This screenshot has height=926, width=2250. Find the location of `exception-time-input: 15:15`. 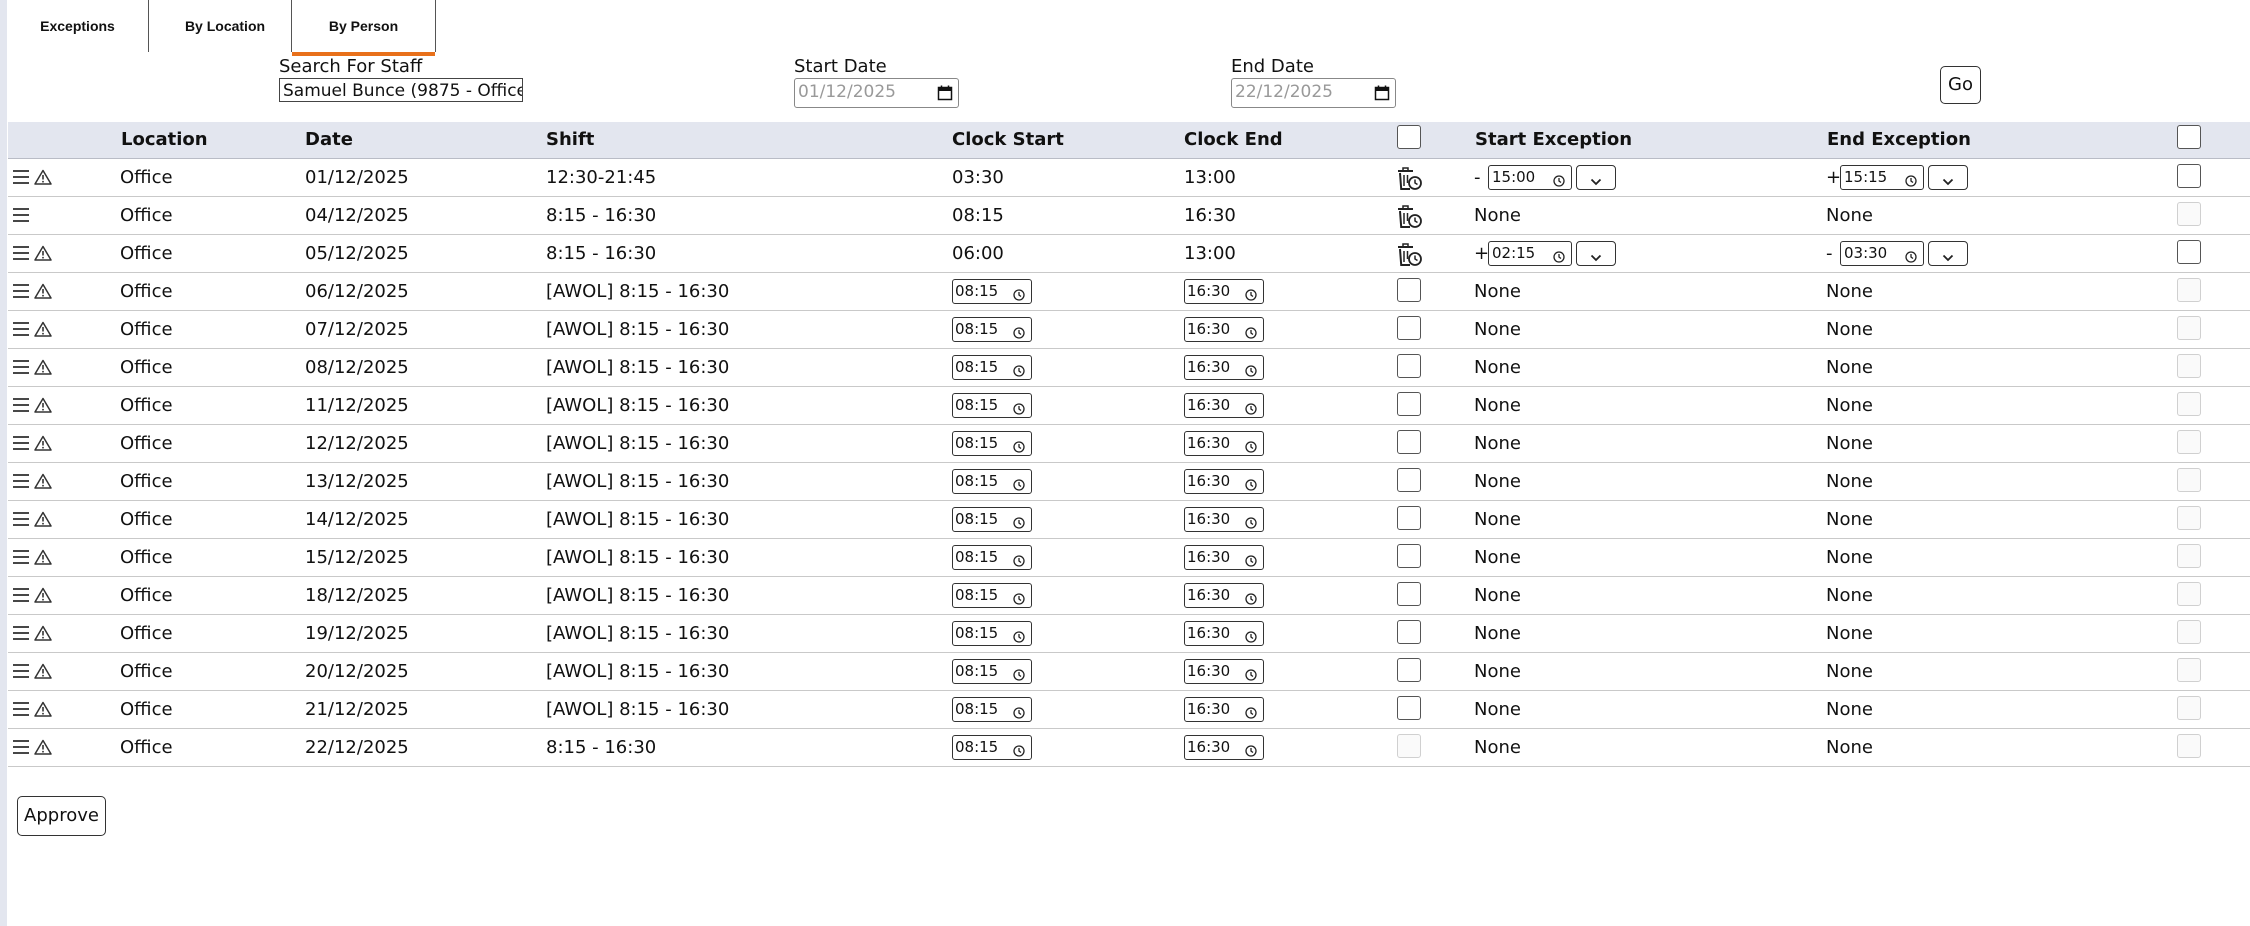

exception-time-input: 15:15 is located at coordinates (1882, 177).